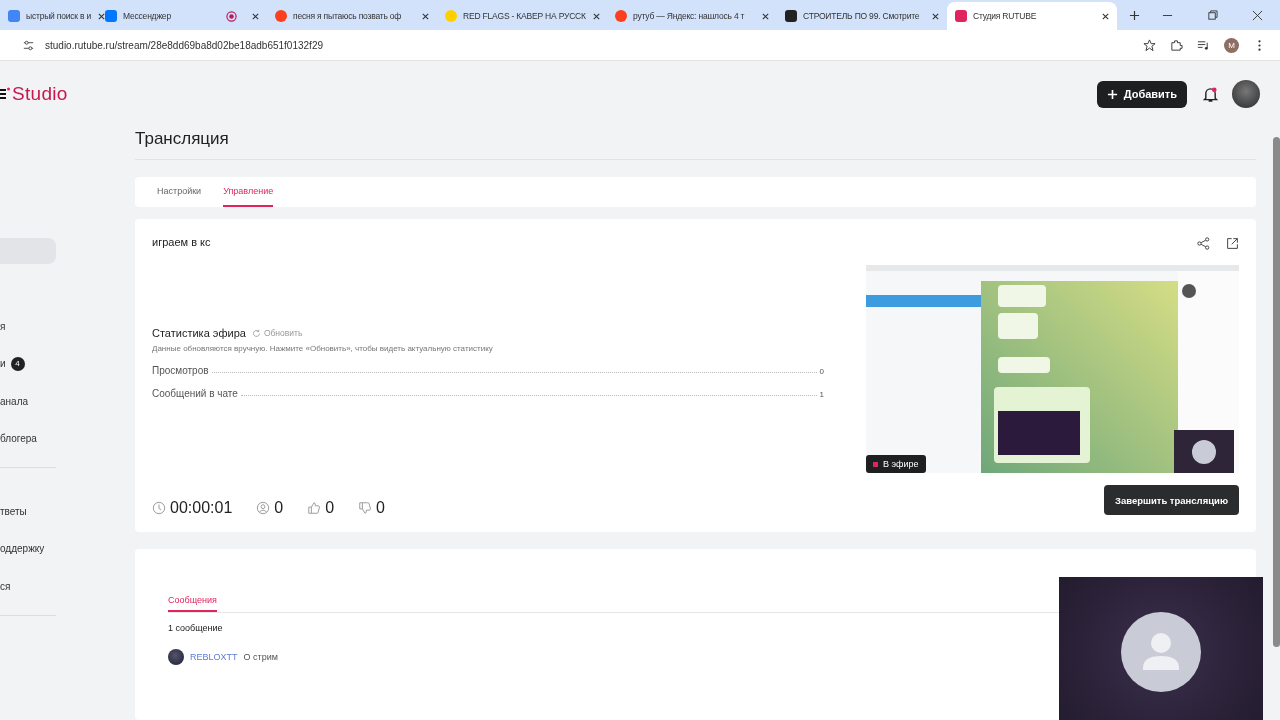  What do you see at coordinates (1203, 243) in the screenshot?
I see `share-icon` at bounding box center [1203, 243].